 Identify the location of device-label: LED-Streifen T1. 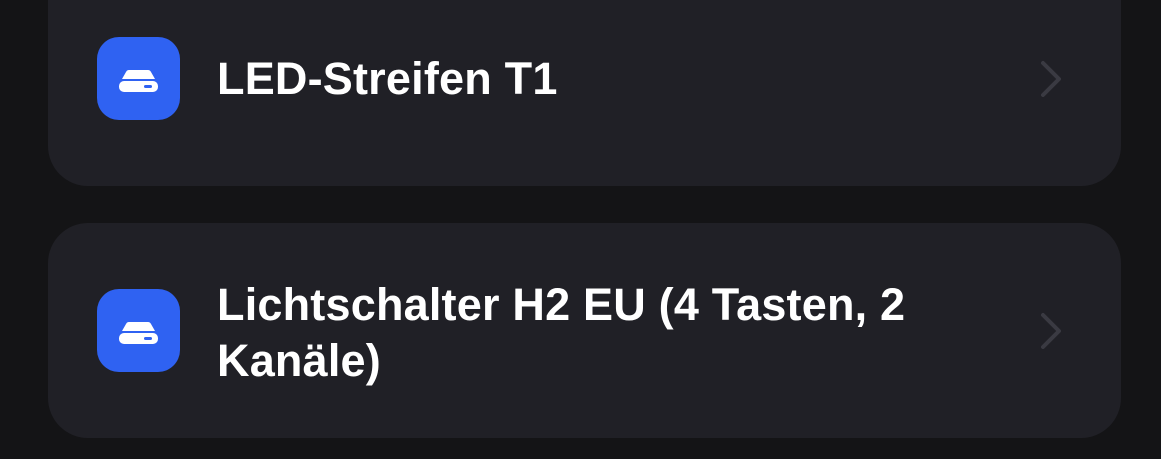
(387, 78).